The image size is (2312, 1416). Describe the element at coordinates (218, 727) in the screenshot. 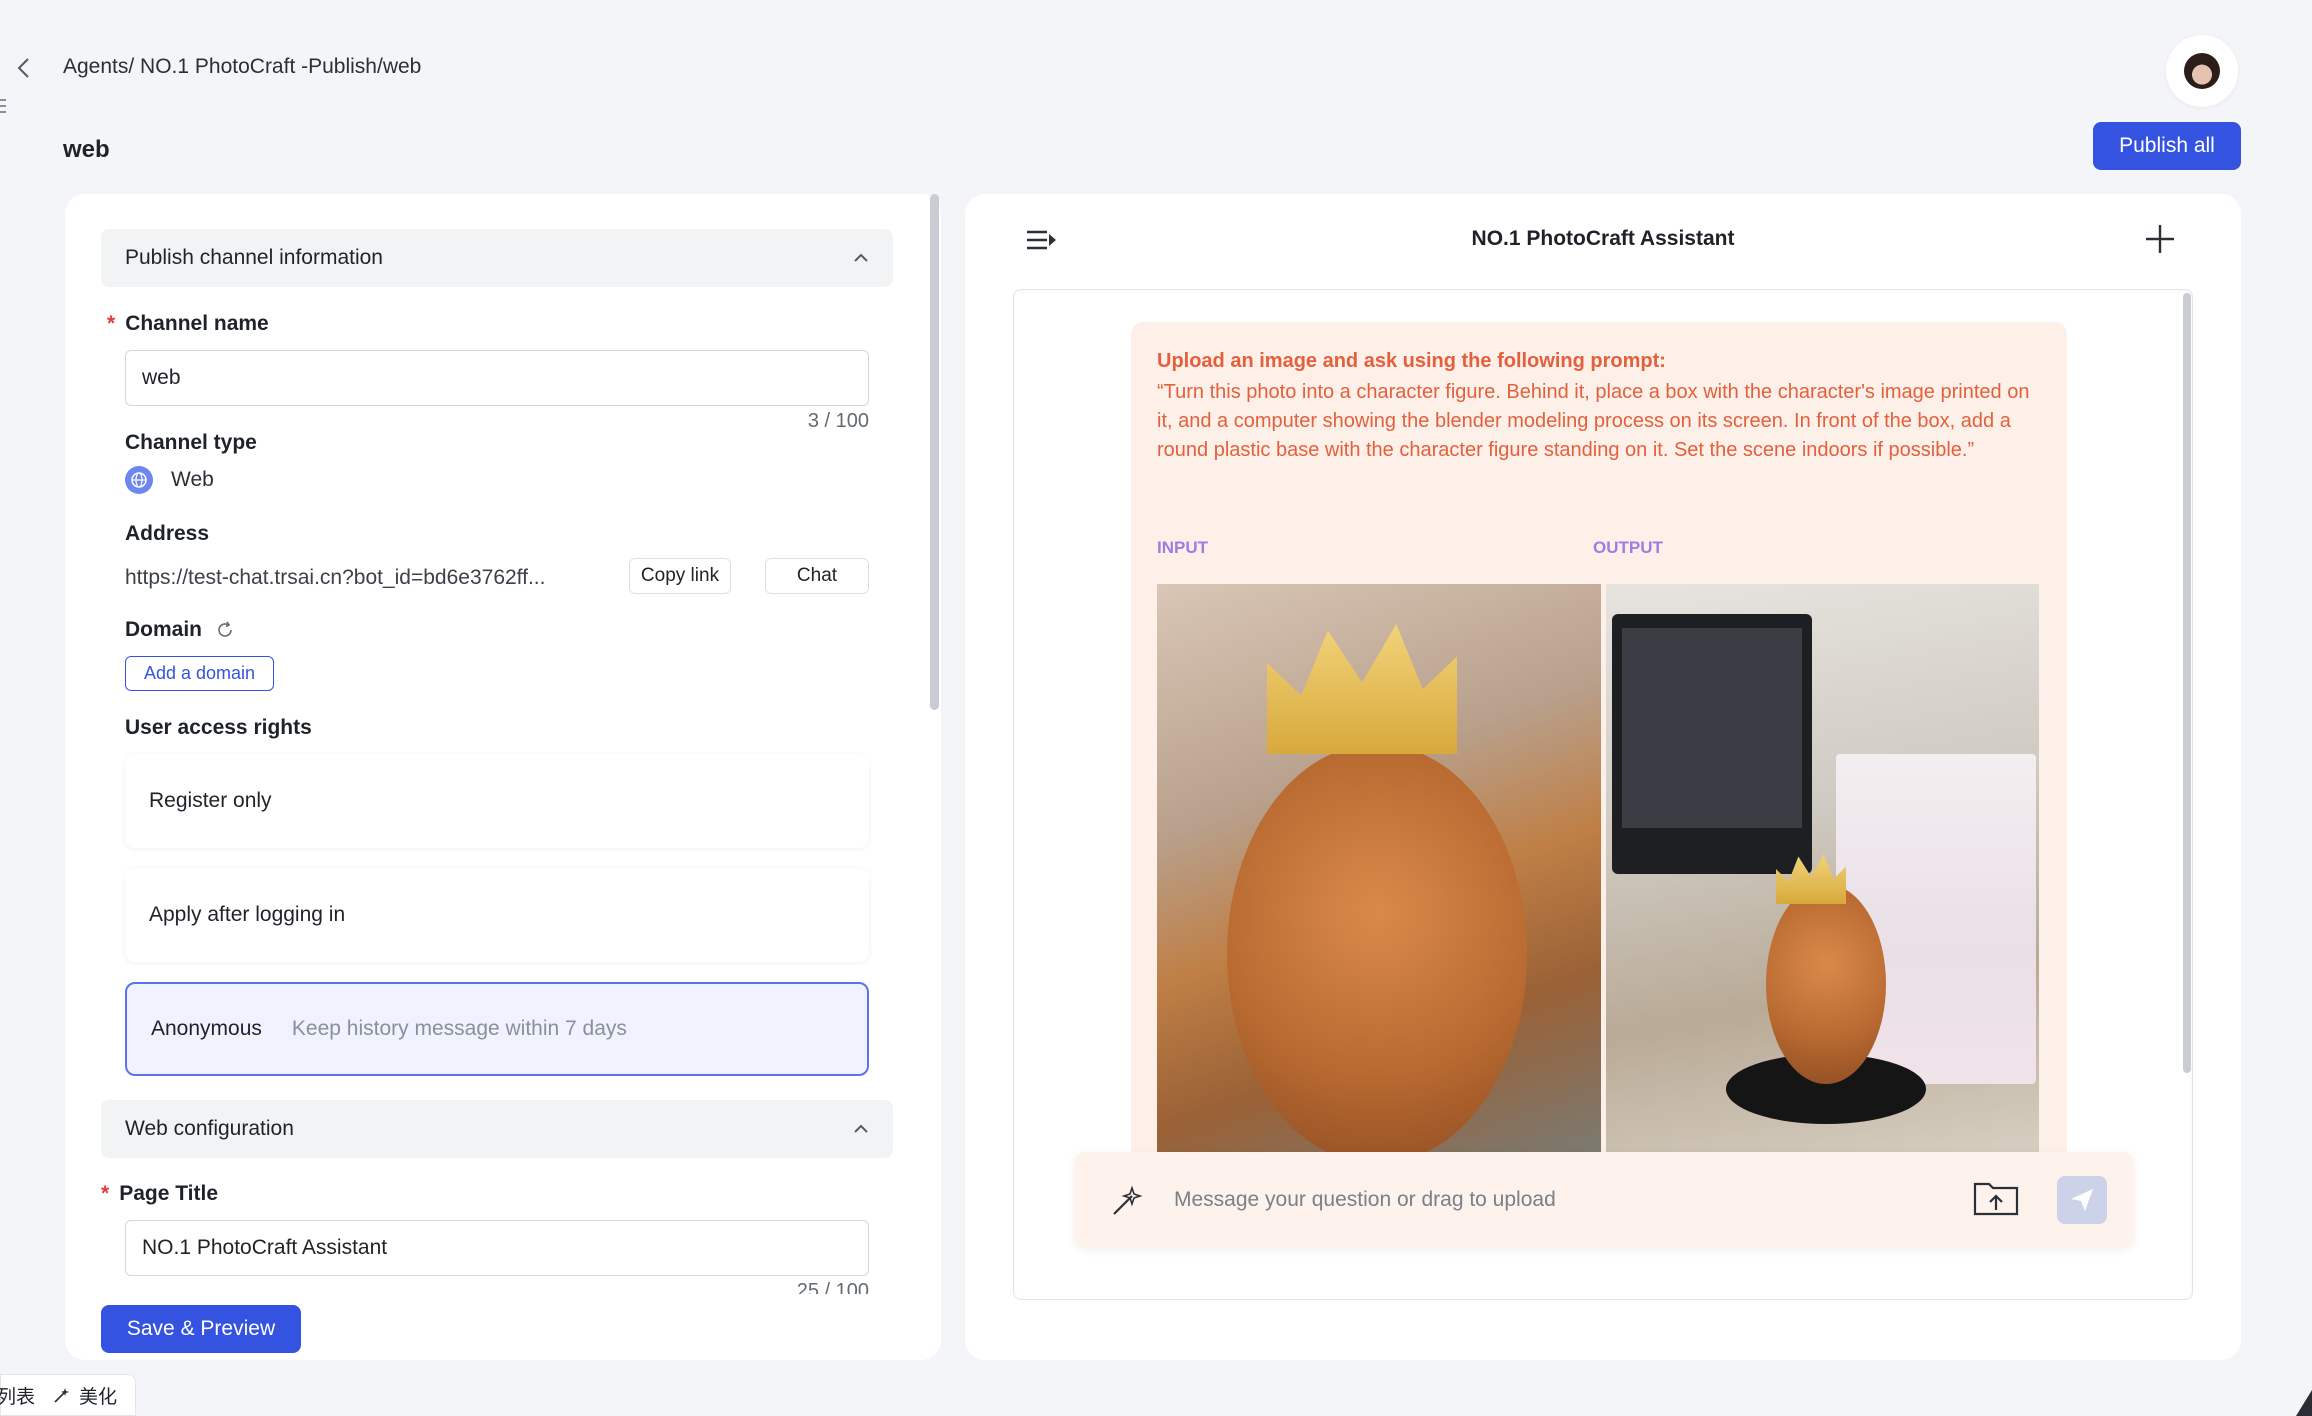

I see `access-rights-label: User access rights` at that location.